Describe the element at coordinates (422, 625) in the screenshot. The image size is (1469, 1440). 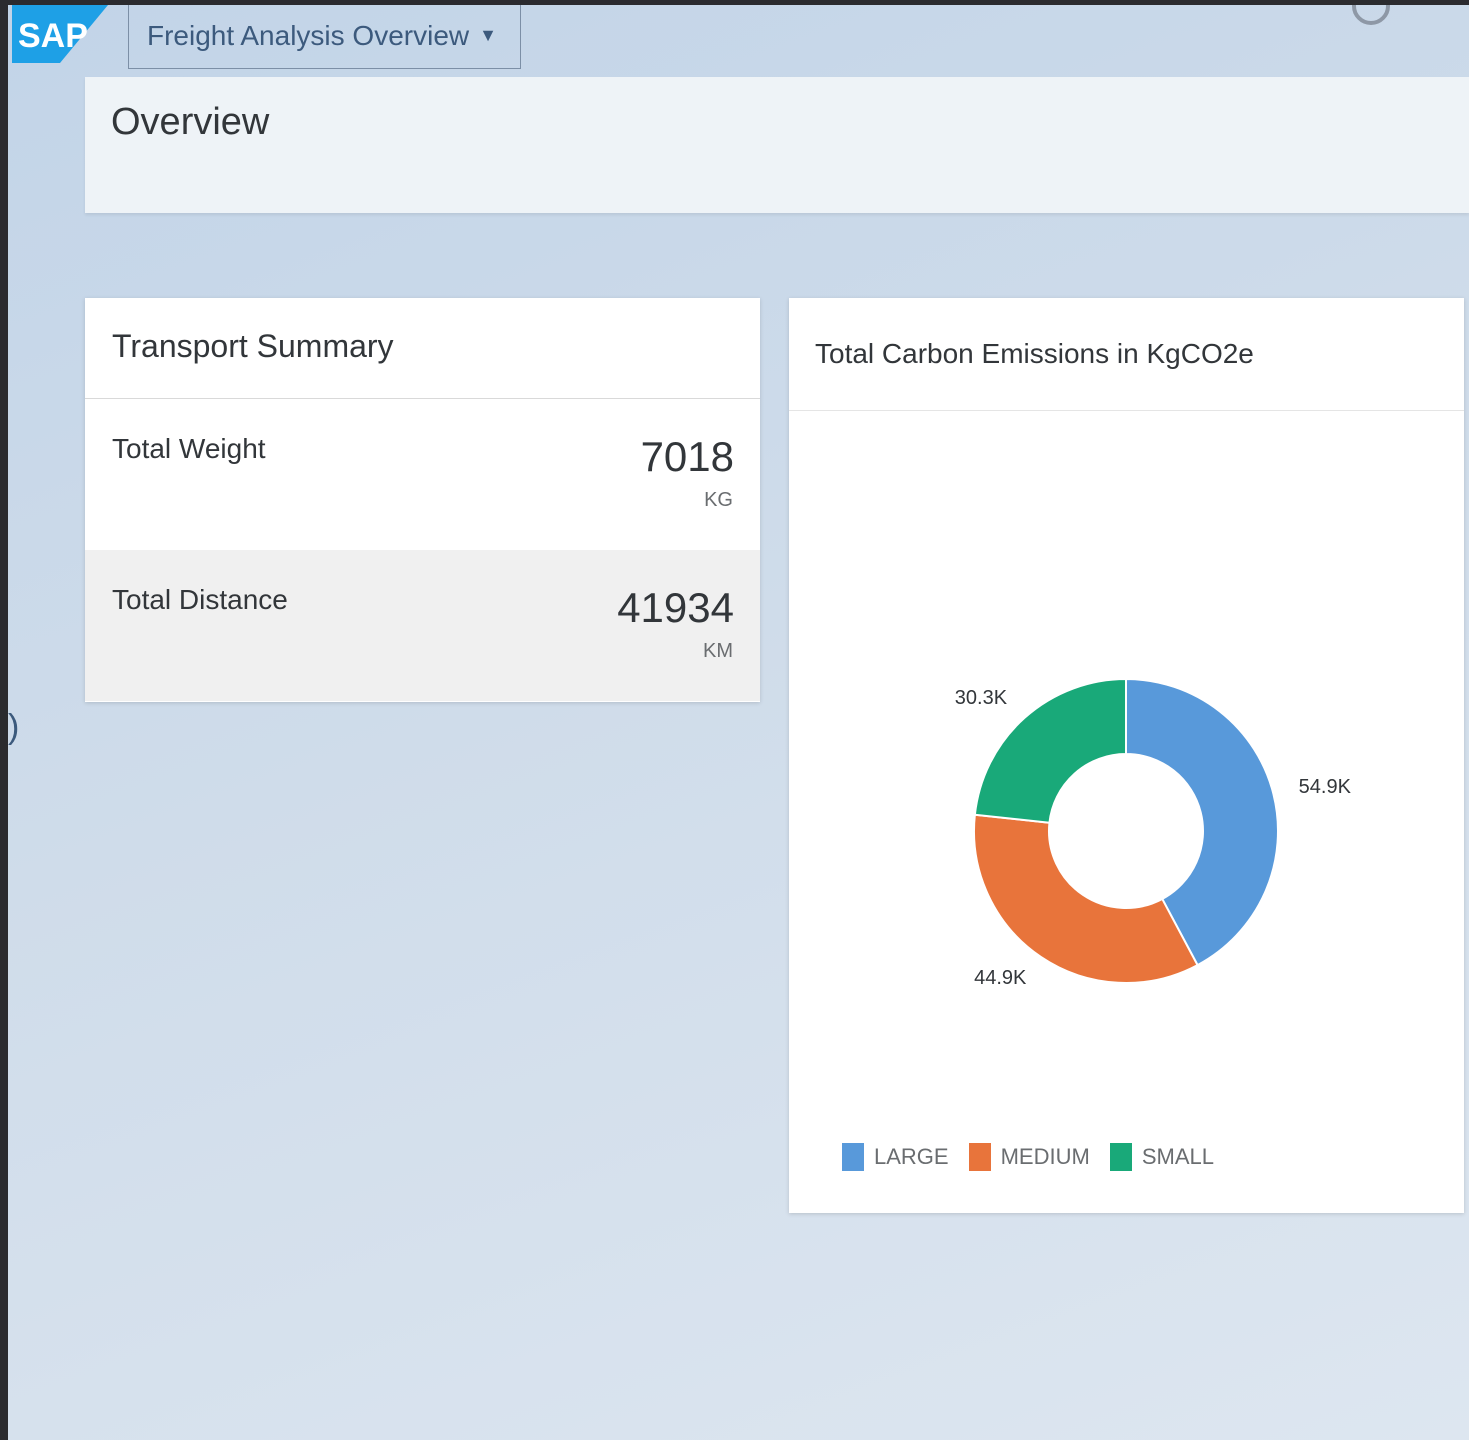
I see `kpi-total-distance: Total Distance 41934 KM` at that location.